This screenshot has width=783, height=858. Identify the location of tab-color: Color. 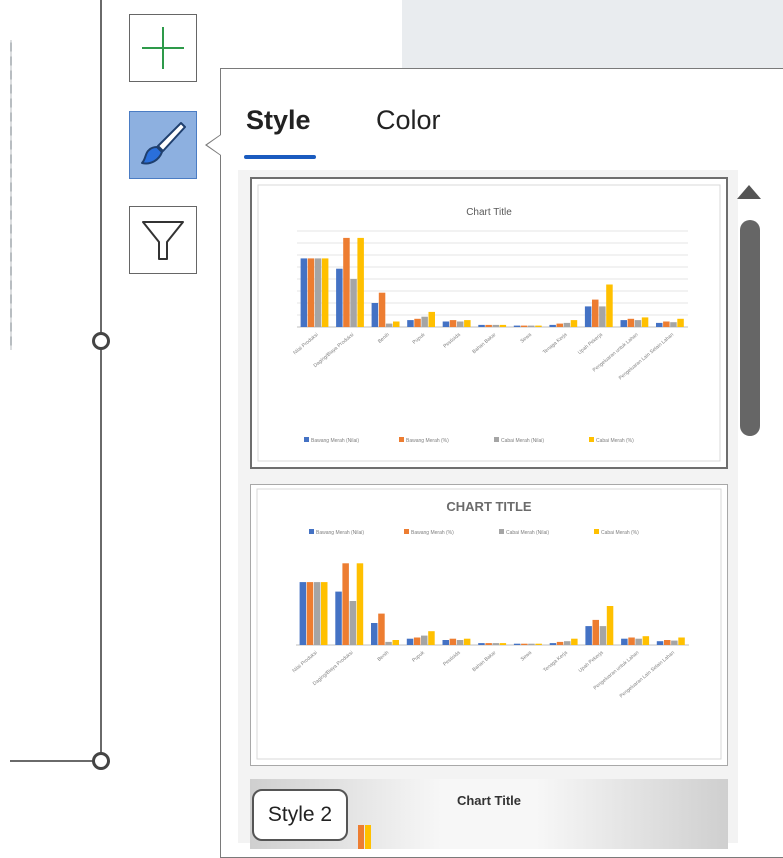
(408, 120).